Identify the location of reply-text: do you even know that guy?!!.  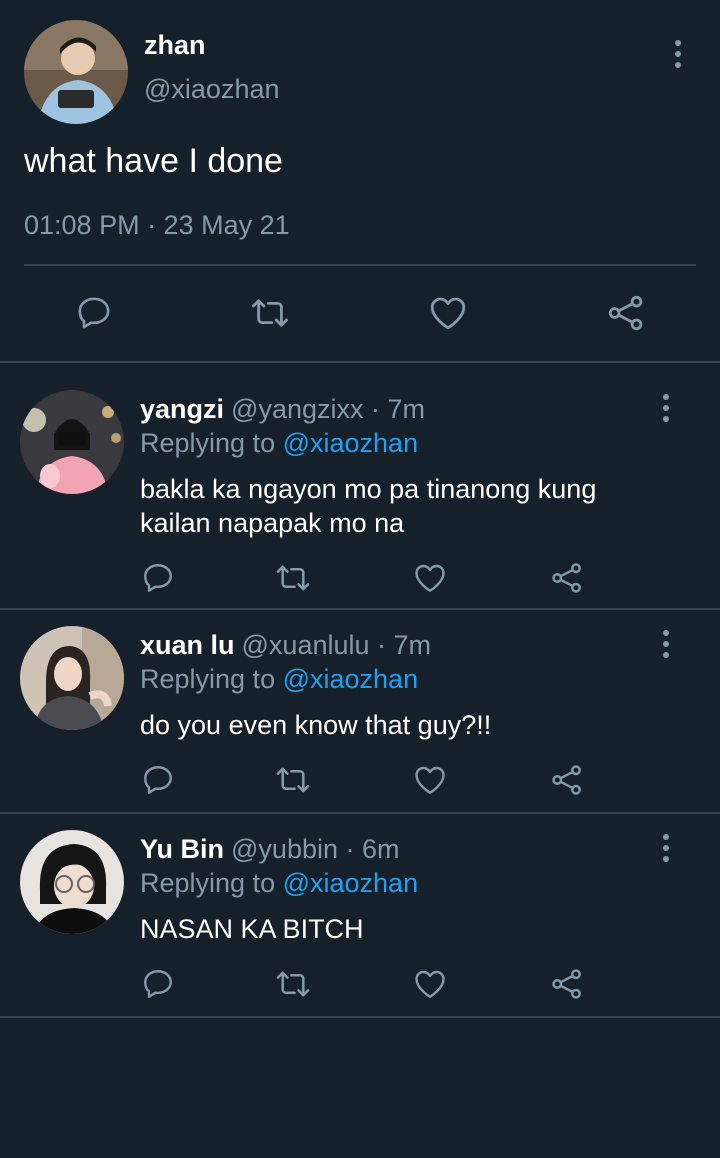
(316, 725).